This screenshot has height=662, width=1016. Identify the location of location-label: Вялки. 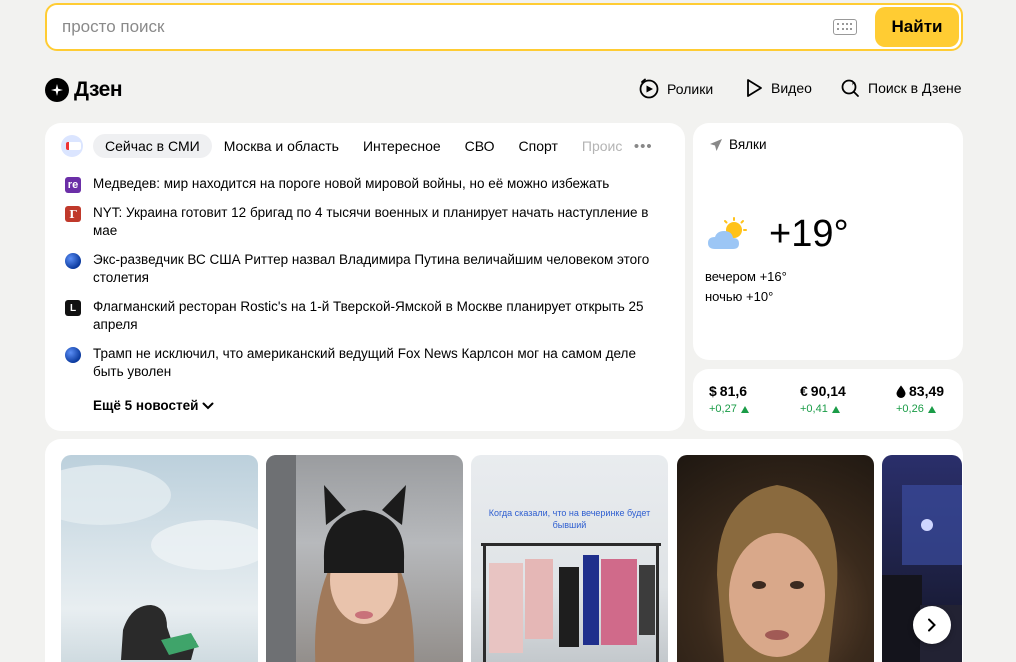
(748, 144).